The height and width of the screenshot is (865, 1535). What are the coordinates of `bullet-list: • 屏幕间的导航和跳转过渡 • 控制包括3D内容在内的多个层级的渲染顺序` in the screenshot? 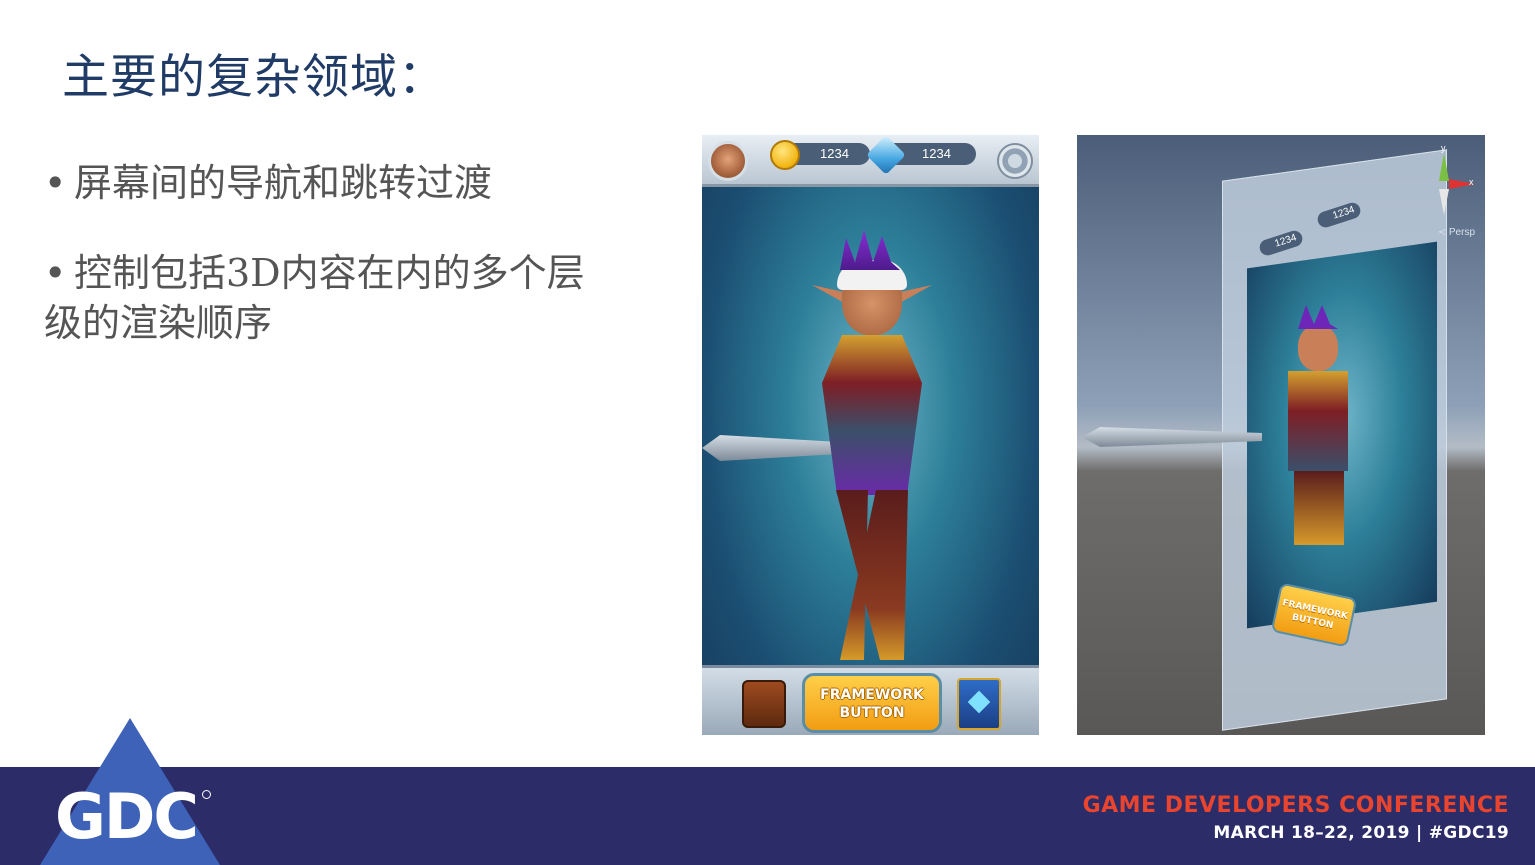 It's located at (324, 273).